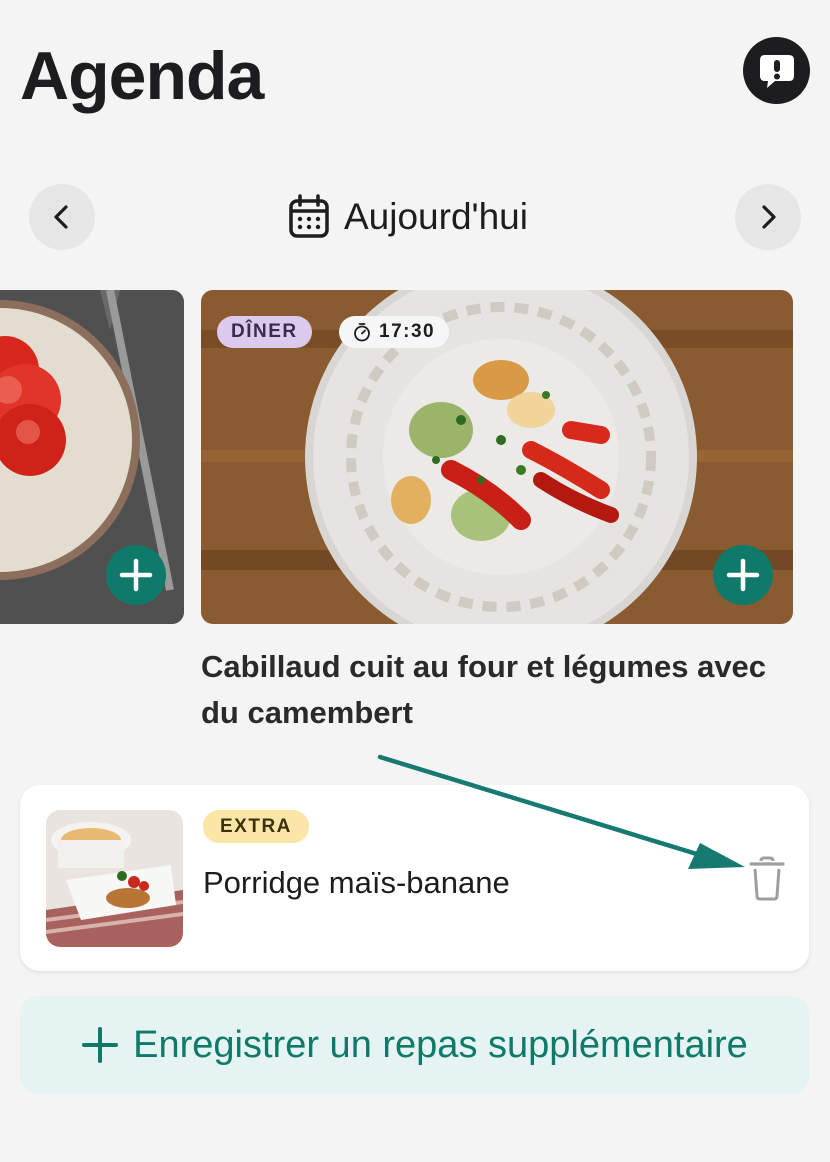  What do you see at coordinates (436, 216) in the screenshot?
I see `date-label: Aujourd'hui` at bounding box center [436, 216].